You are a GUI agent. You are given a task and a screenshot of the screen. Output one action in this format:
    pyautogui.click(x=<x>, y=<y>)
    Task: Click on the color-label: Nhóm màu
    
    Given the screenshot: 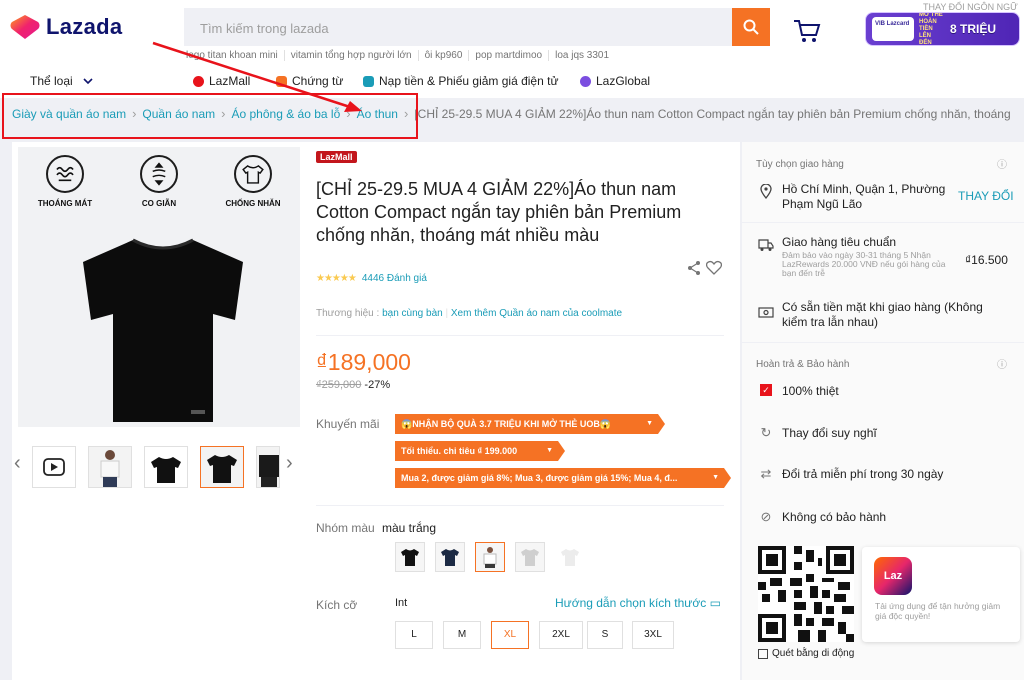 What is the action you would take?
    pyautogui.click(x=345, y=528)
    